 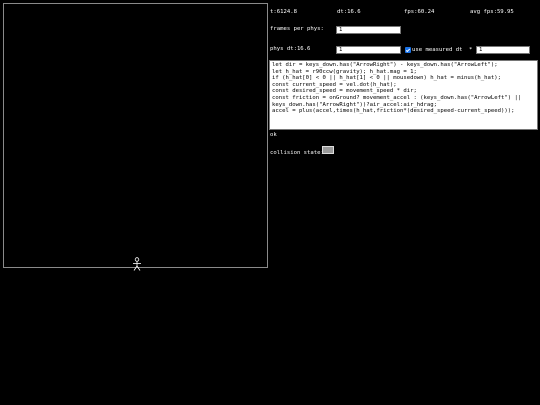 I want to click on frames-per-phys-input: 1, so click(x=368, y=30).